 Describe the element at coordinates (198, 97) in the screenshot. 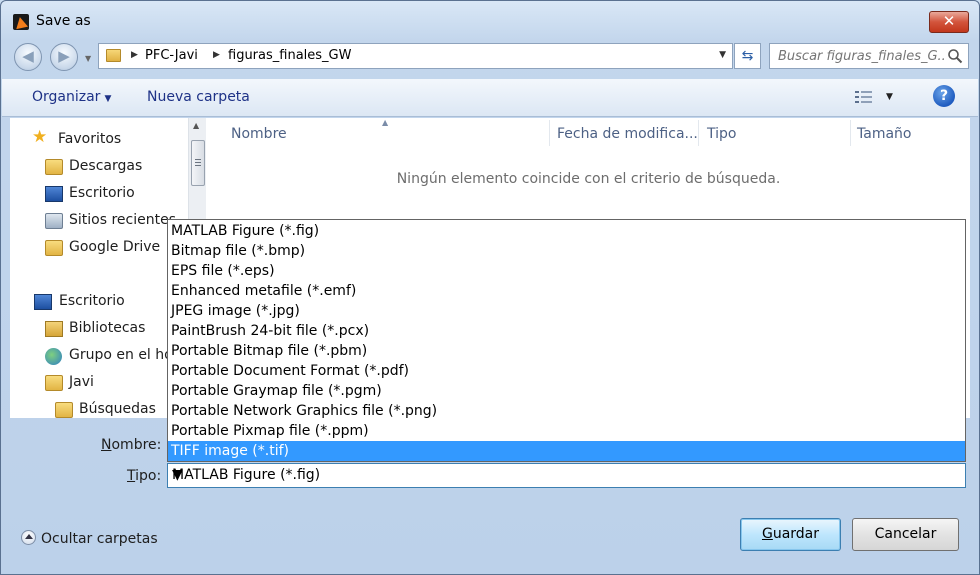

I see `new-folder-button: Nueva carpeta` at that location.